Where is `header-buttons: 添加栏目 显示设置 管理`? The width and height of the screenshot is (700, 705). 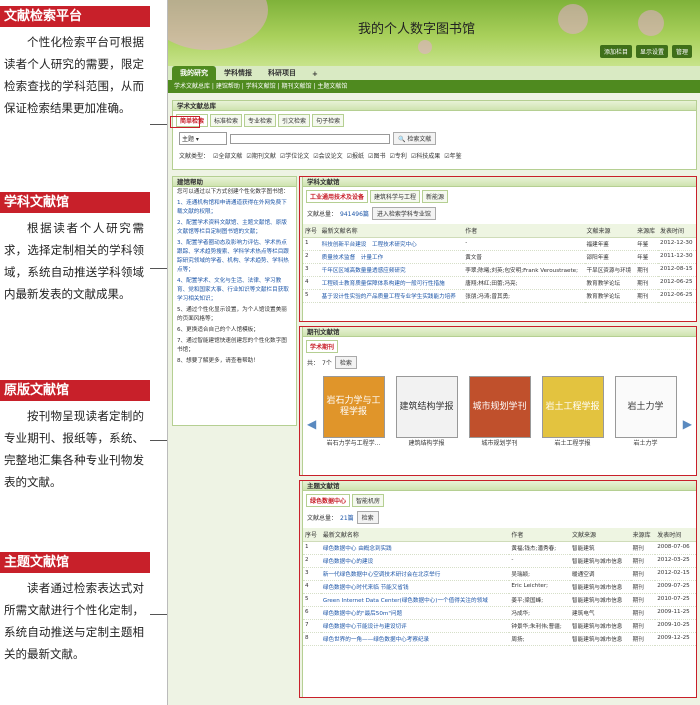
header-buttons: 添加栏目 显示设置 管理 is located at coordinates (645, 51).